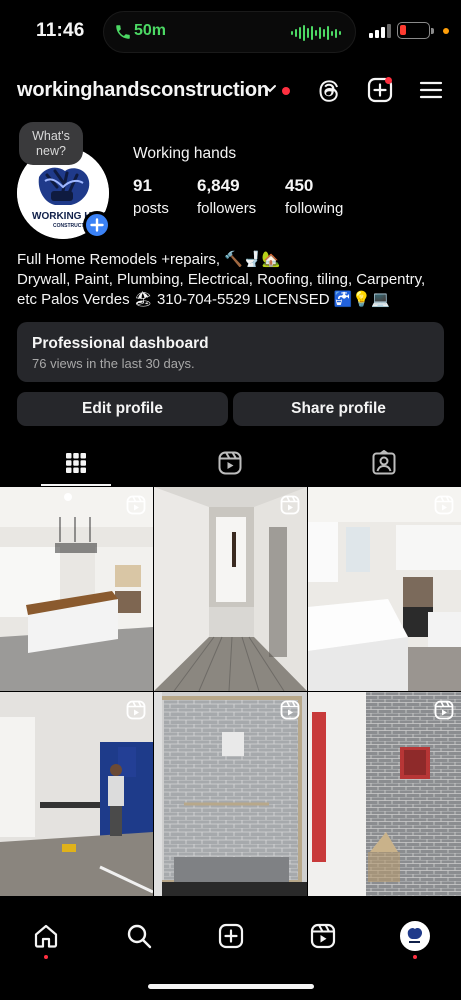 This screenshot has height=1000, width=461. What do you see at coordinates (151, 208) in the screenshot?
I see `stat-label: posts` at bounding box center [151, 208].